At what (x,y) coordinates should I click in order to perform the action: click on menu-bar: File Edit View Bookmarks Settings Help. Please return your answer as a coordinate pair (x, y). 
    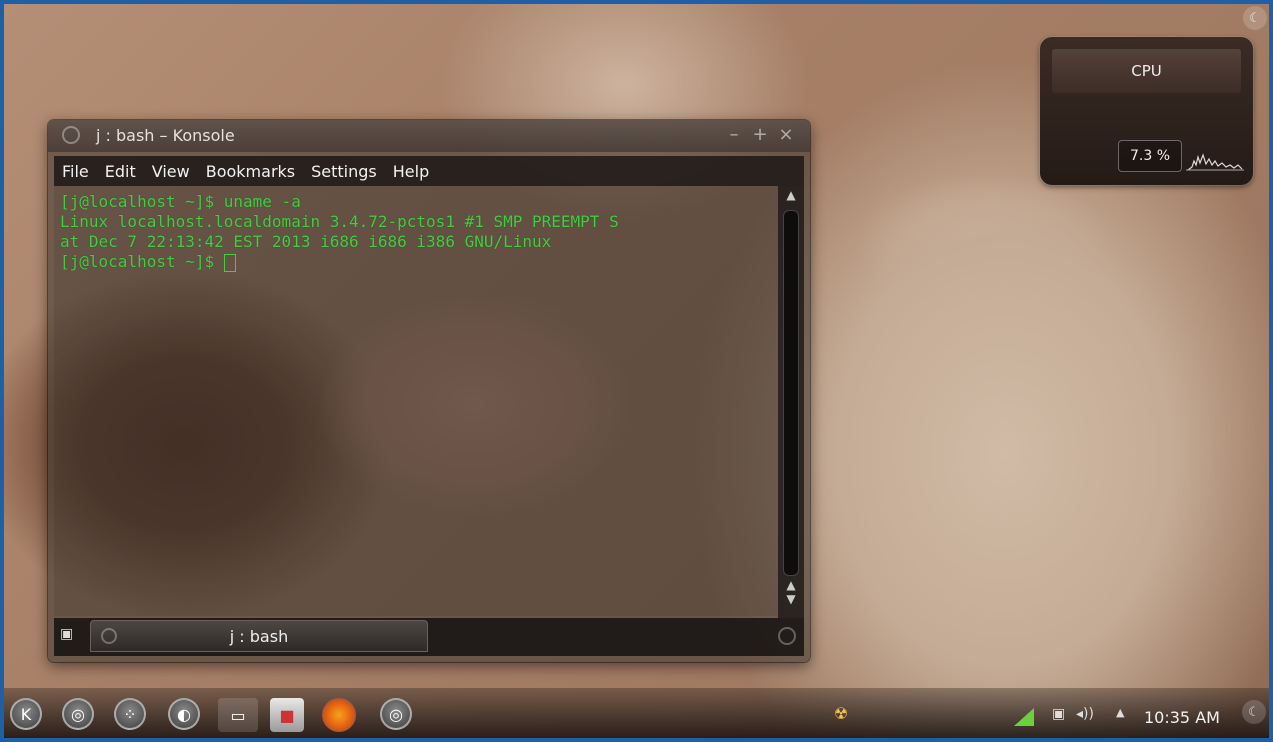
    Looking at the image, I should click on (429, 171).